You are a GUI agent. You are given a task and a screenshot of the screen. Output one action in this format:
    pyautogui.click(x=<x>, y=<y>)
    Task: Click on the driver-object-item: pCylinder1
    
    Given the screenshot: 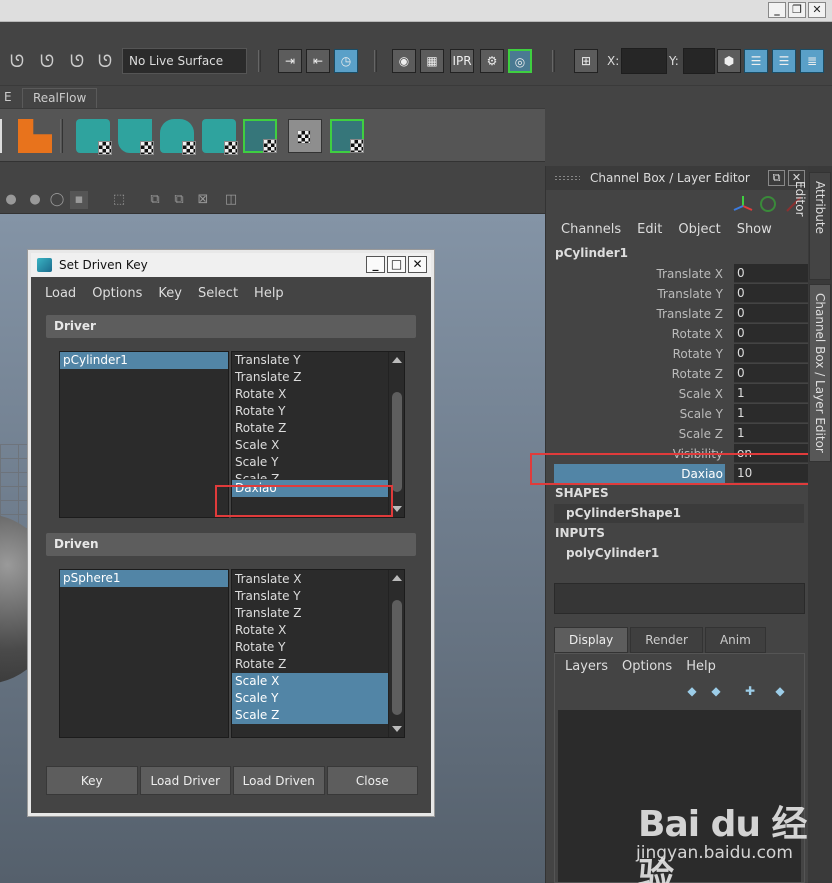 What is the action you would take?
    pyautogui.click(x=144, y=360)
    